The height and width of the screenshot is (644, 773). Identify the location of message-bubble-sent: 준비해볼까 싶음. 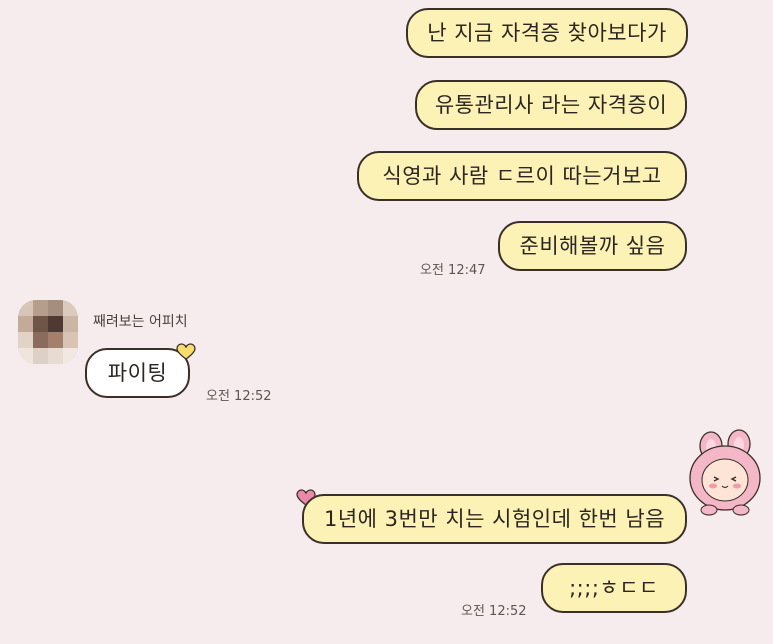
(592, 246).